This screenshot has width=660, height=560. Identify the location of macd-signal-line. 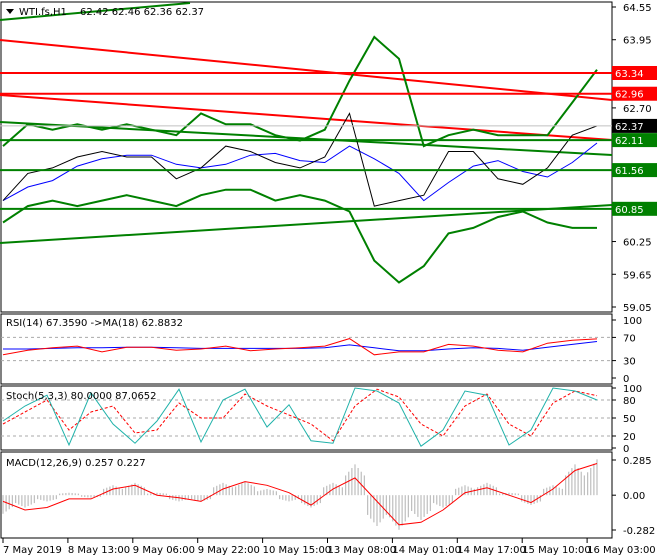
(300, 494).